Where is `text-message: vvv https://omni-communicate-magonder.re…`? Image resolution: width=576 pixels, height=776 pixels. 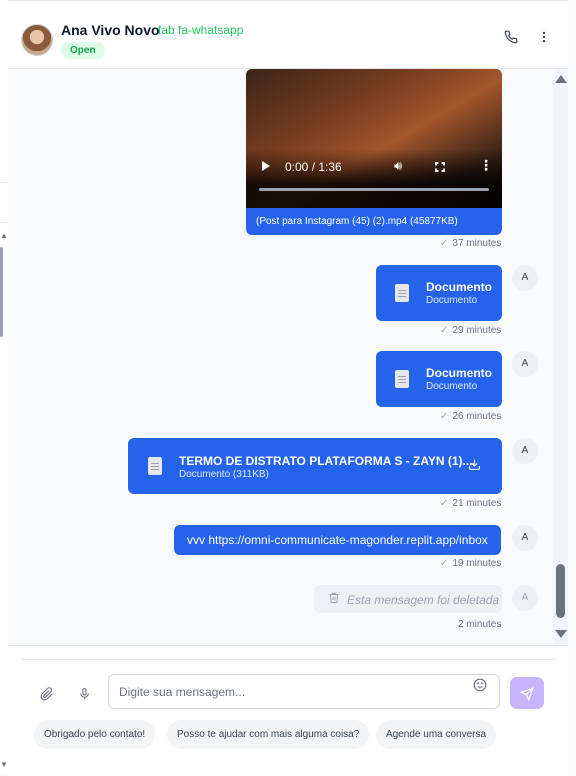 text-message: vvv https://omni-communicate-magonder.re… is located at coordinates (337, 540).